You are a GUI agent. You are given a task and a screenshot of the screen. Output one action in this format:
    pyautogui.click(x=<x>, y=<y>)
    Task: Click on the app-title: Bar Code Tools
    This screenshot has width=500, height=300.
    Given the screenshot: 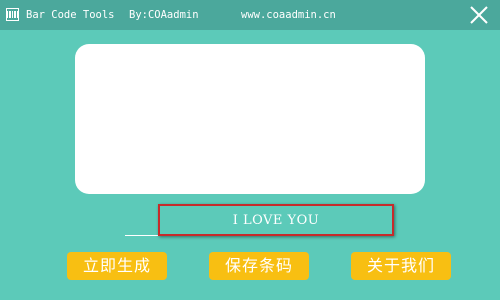 What is the action you would take?
    pyautogui.click(x=70, y=15)
    